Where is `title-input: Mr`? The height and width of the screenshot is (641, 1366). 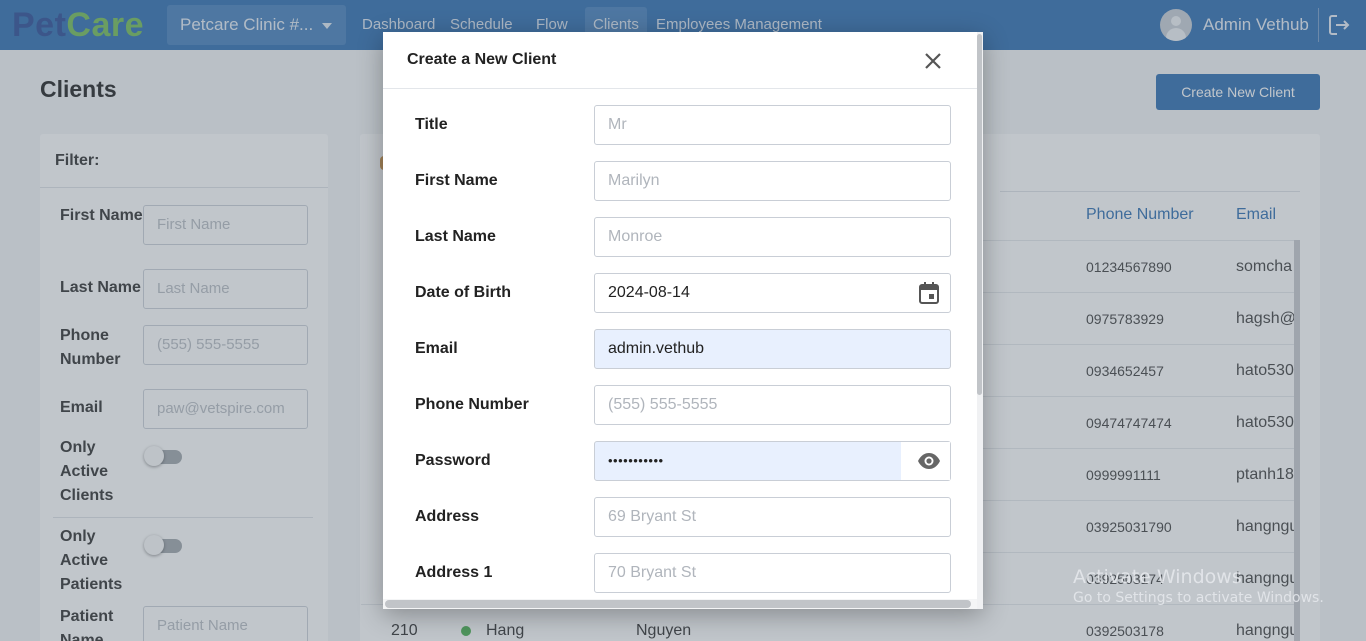 title-input: Mr is located at coordinates (772, 125).